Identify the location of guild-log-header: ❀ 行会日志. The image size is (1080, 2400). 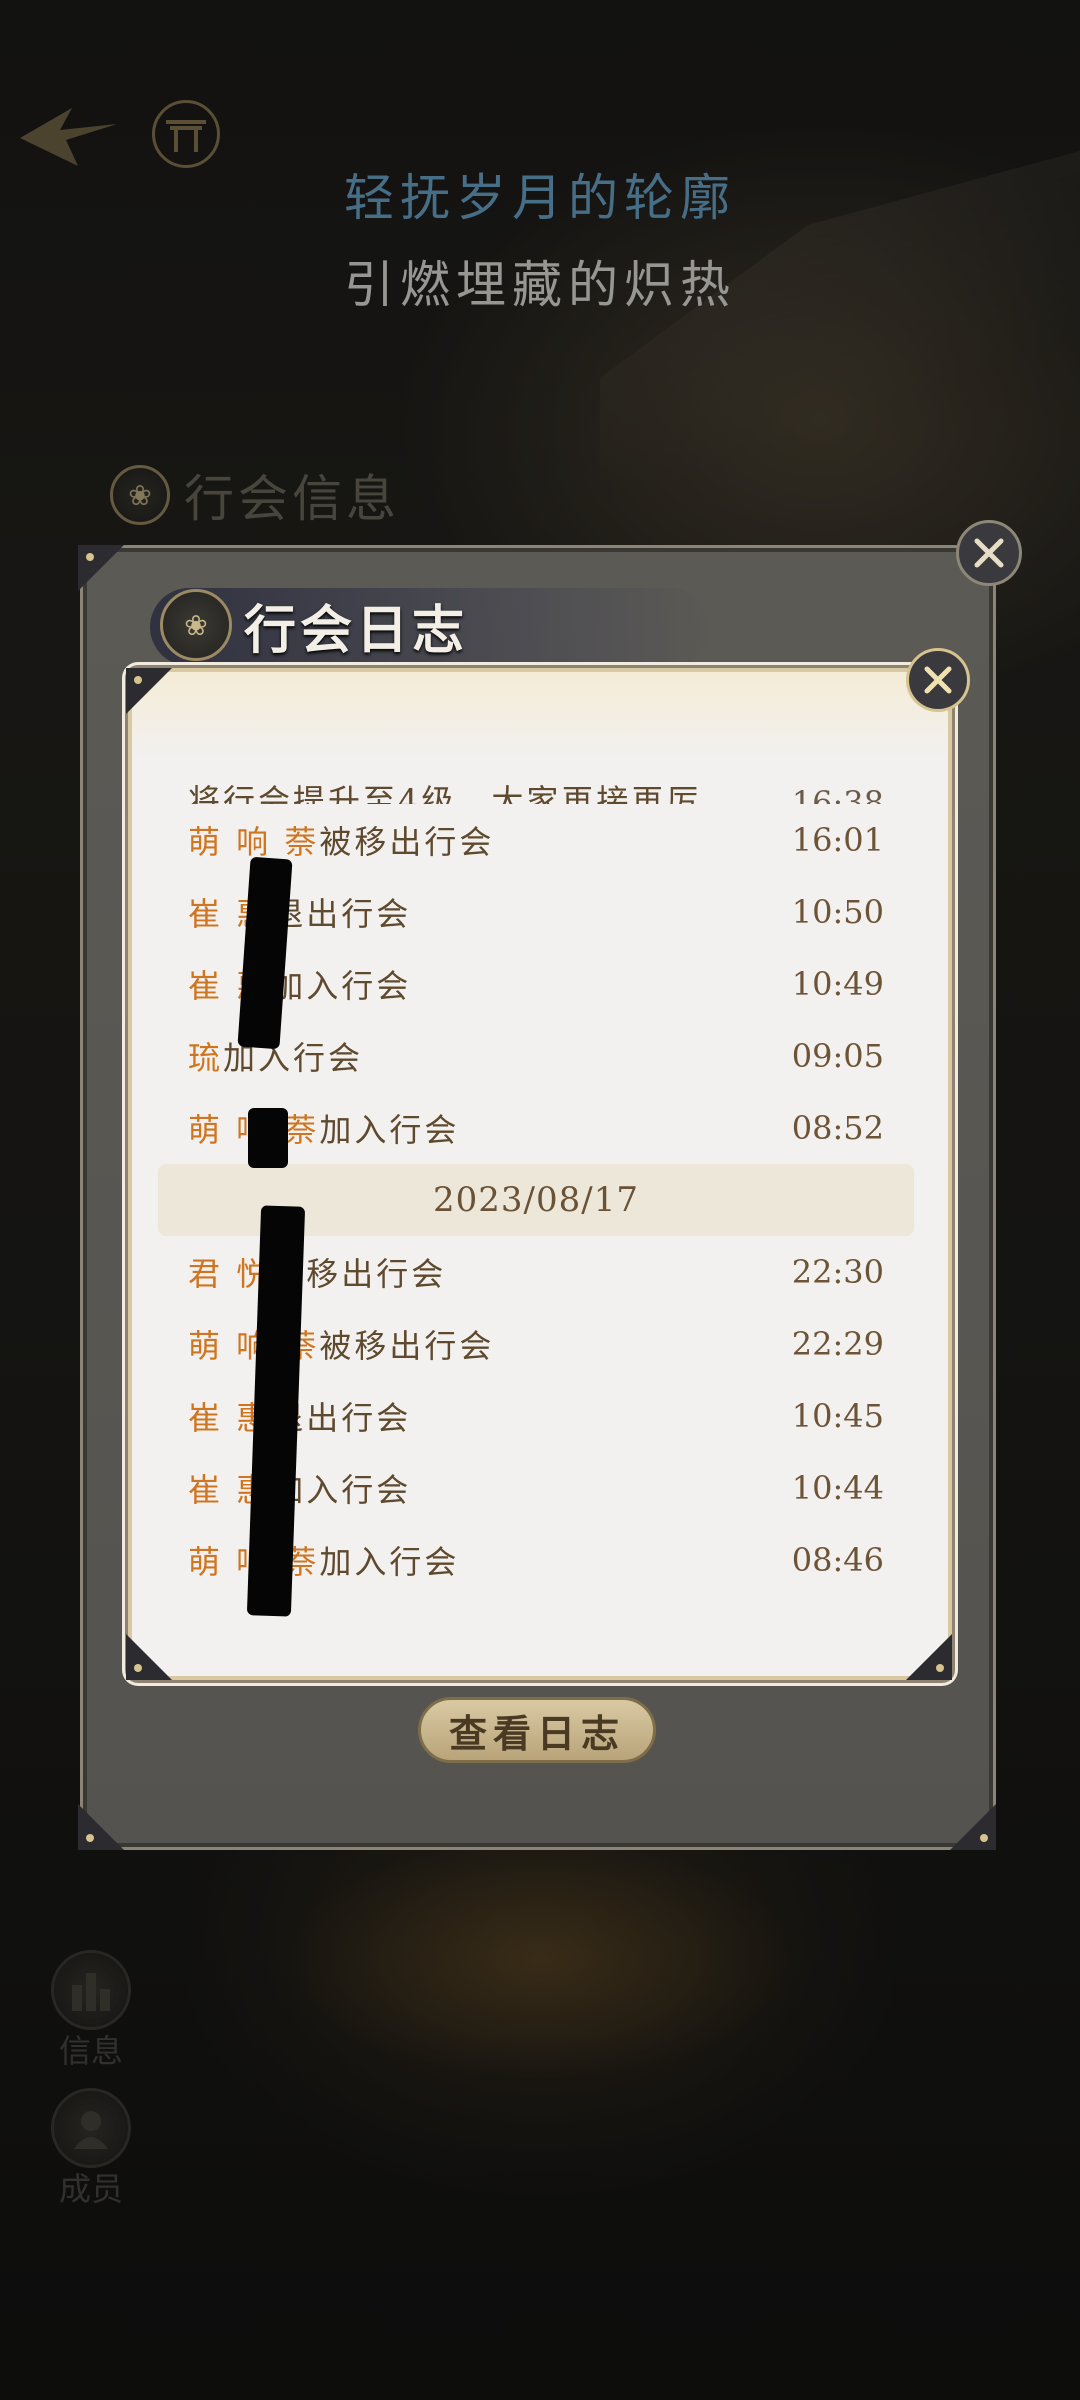
(314, 625).